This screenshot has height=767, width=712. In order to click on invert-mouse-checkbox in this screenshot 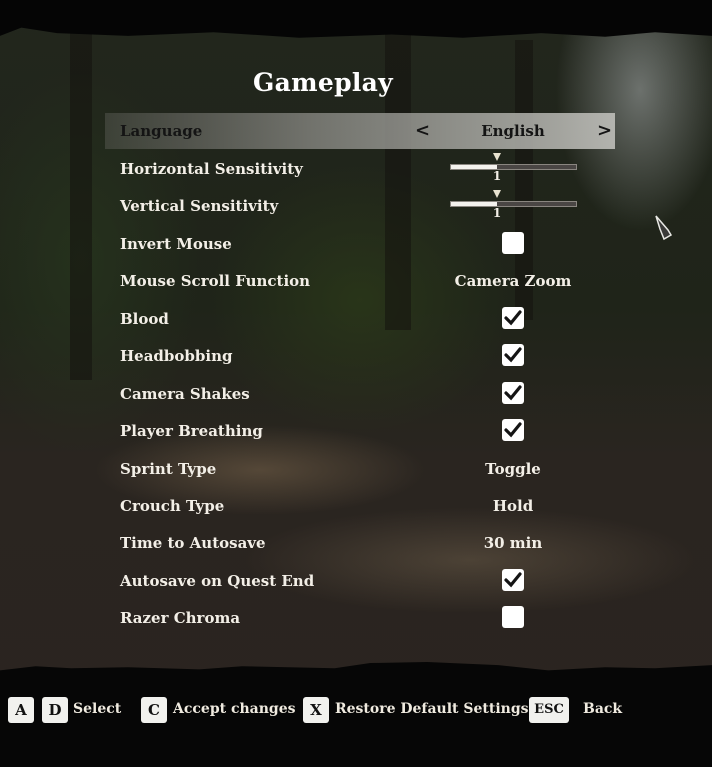, I will do `click(513, 243)`.